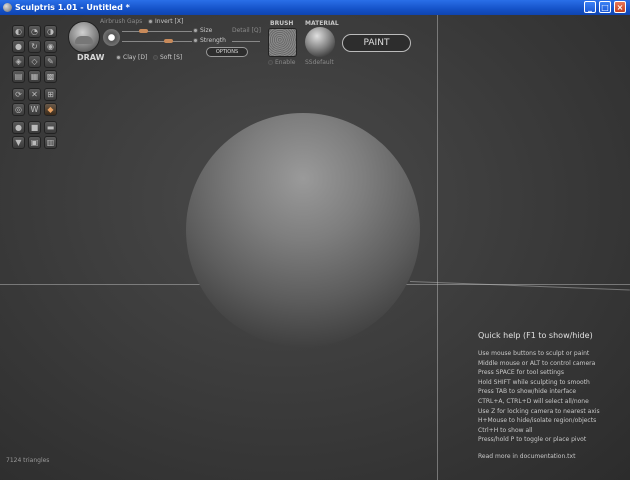  I want to click on subdivide-icon: ⟳, so click(18, 94).